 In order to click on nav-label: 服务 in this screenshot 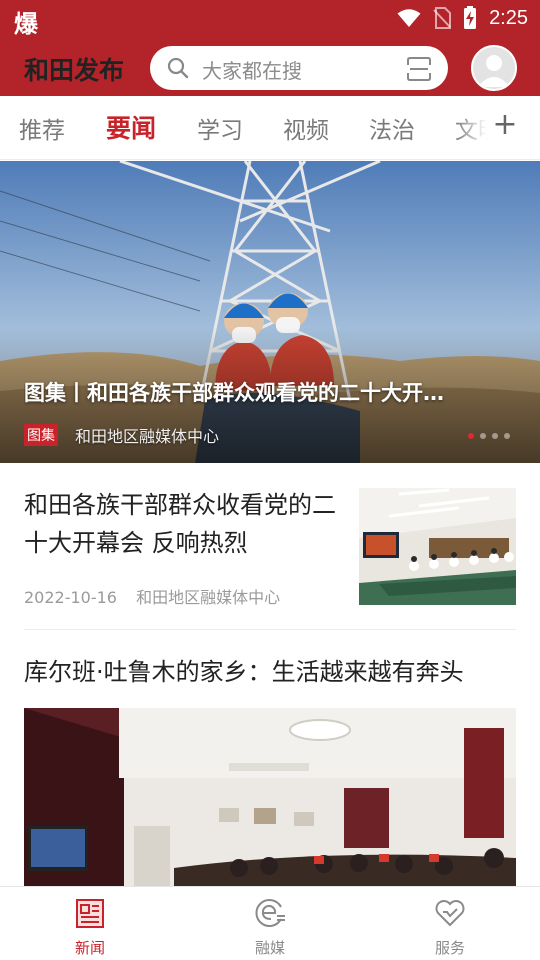, I will do `click(449, 948)`.